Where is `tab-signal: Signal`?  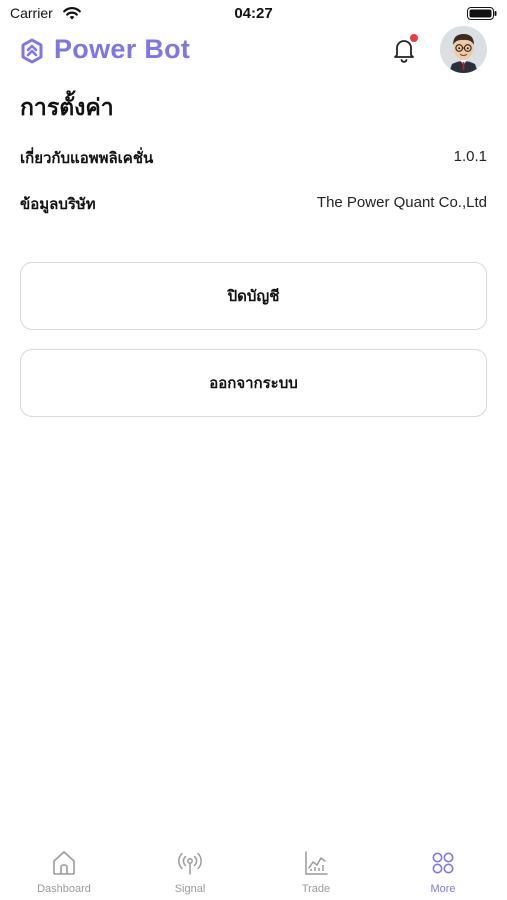
tab-signal: Signal is located at coordinates (190, 869).